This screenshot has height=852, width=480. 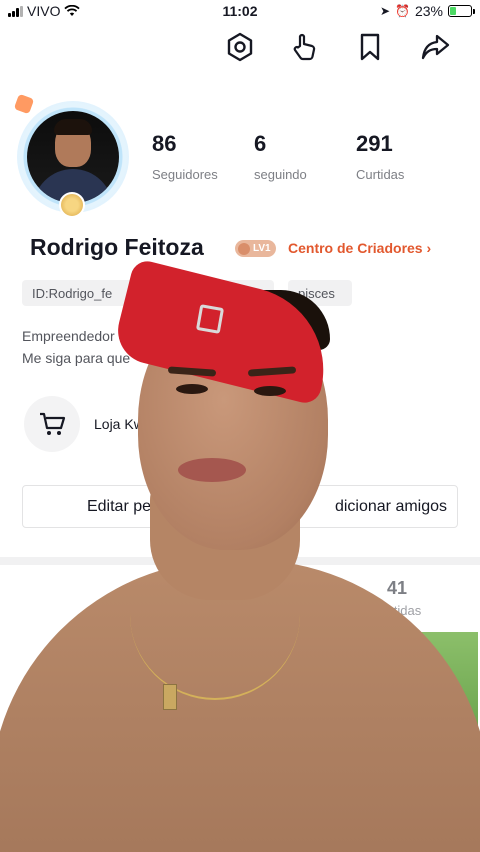 What do you see at coordinates (79, 347) in the screenshot?
I see `bio: Empreendedor e c Me siga para que` at bounding box center [79, 347].